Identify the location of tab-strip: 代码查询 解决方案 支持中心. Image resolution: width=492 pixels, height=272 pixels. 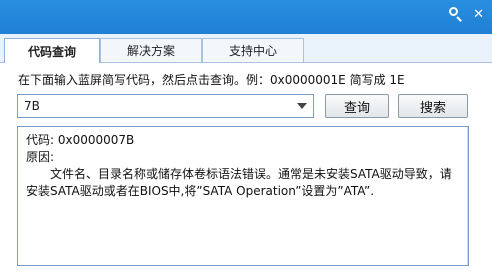
(246, 48).